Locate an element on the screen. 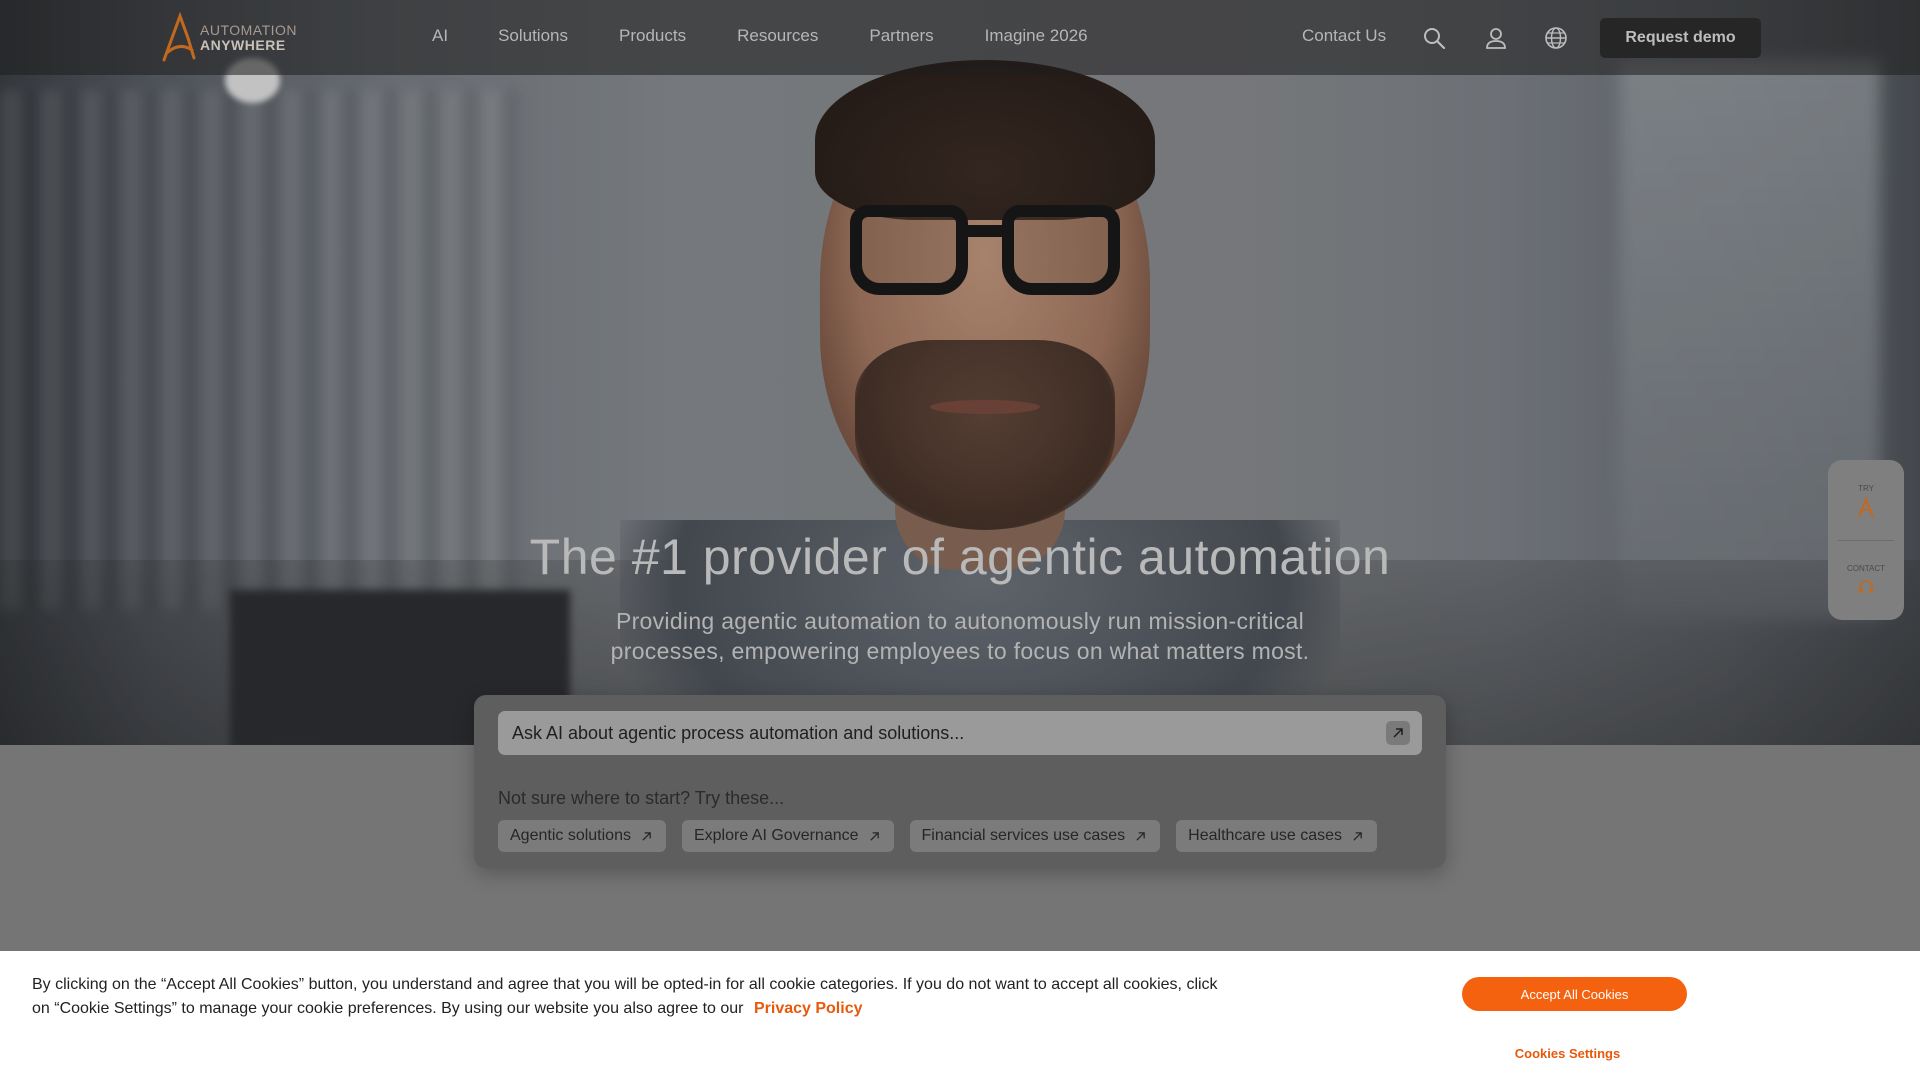 Image resolution: width=1920 pixels, height=1080 pixels. brand-logo-mark-icon is located at coordinates (179, 37).